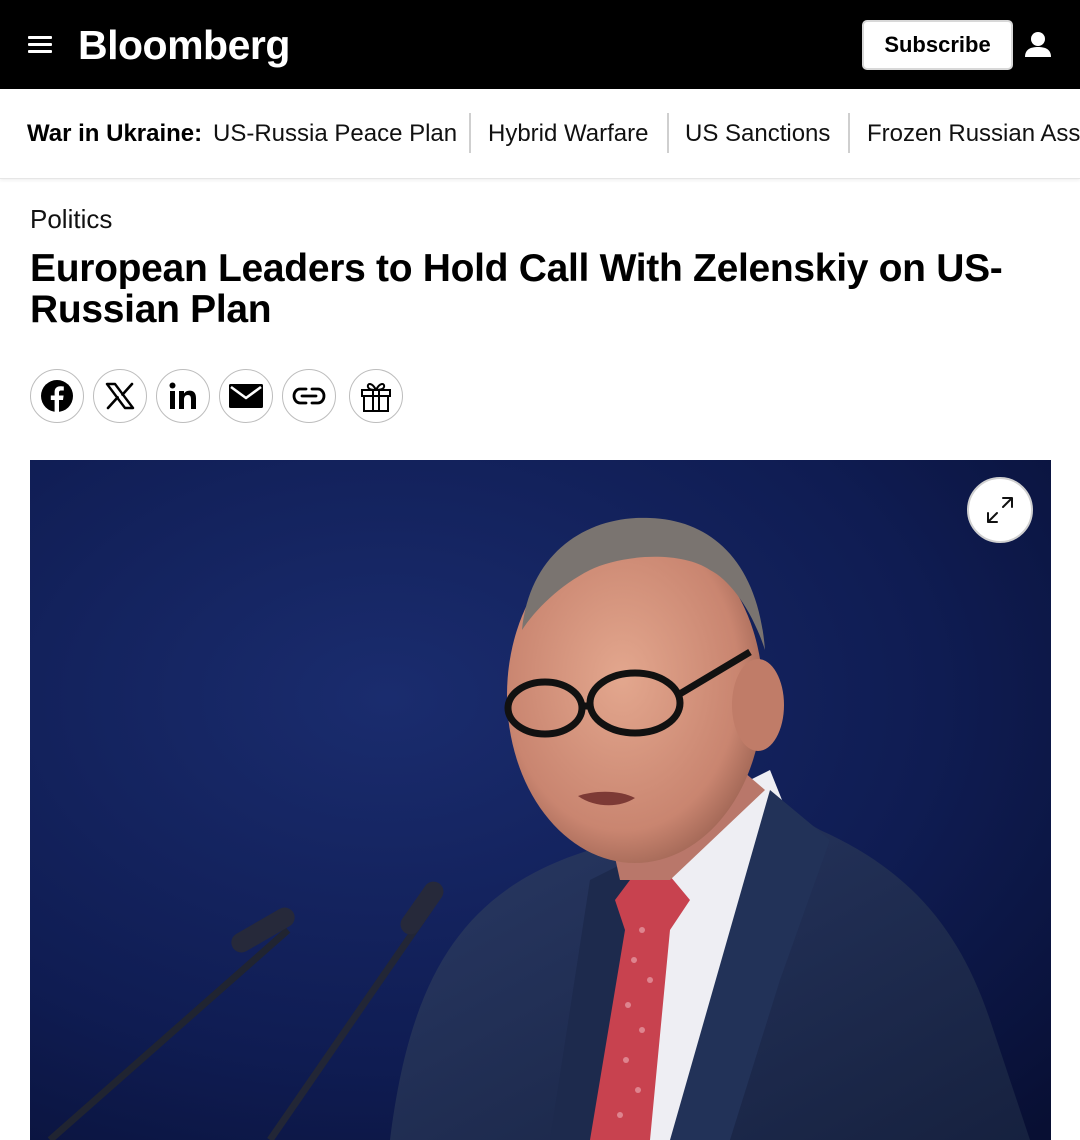 This screenshot has height=1140, width=1080. What do you see at coordinates (71, 219) in the screenshot?
I see `section-label: Politics` at bounding box center [71, 219].